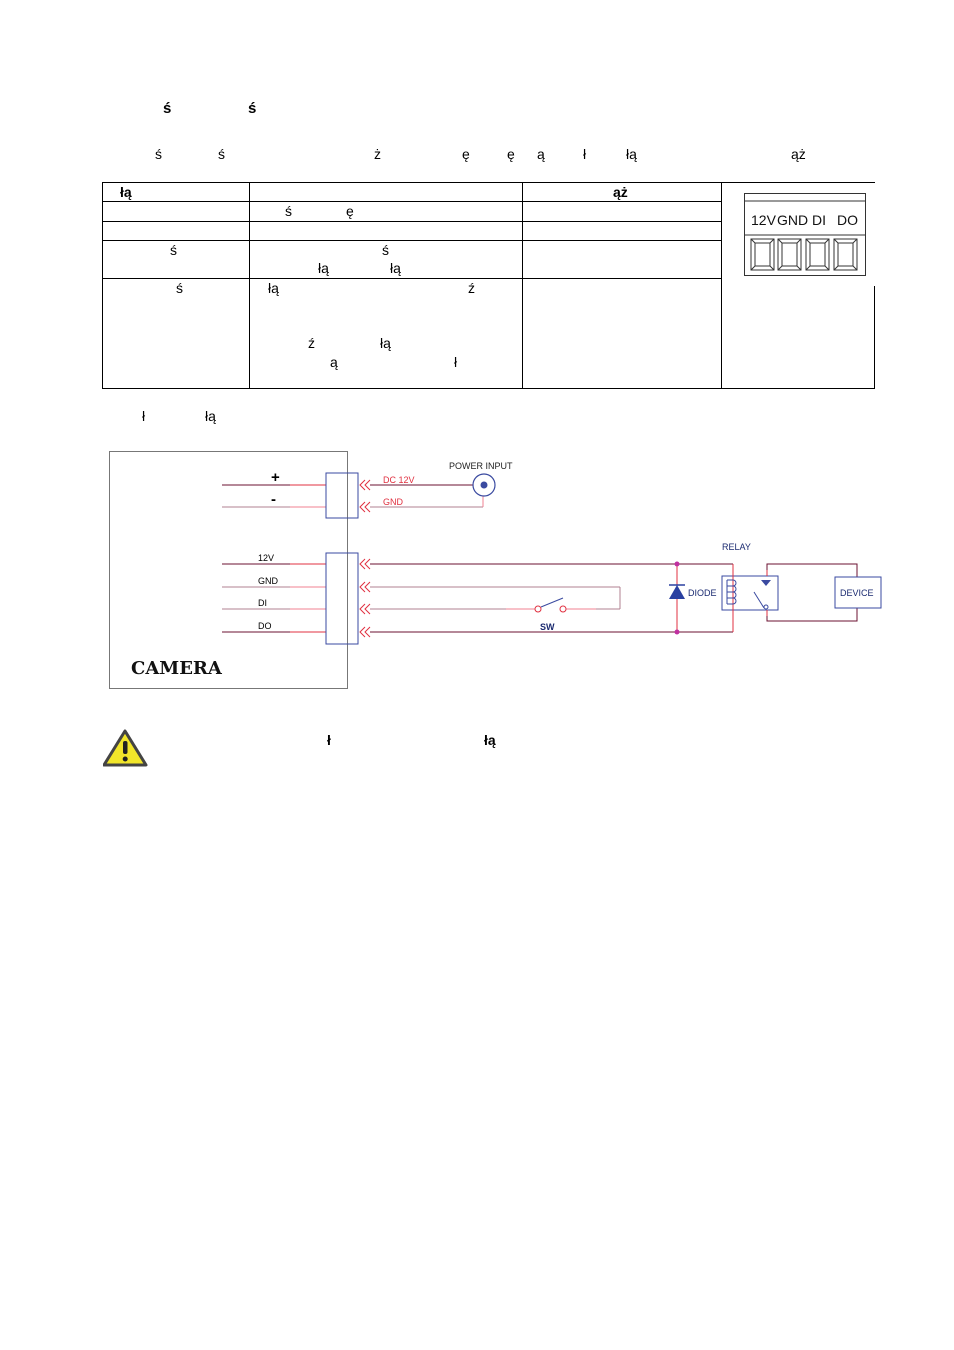  Describe the element at coordinates (847, 220) in the screenshot. I see `terminal-label-do: DO` at that location.